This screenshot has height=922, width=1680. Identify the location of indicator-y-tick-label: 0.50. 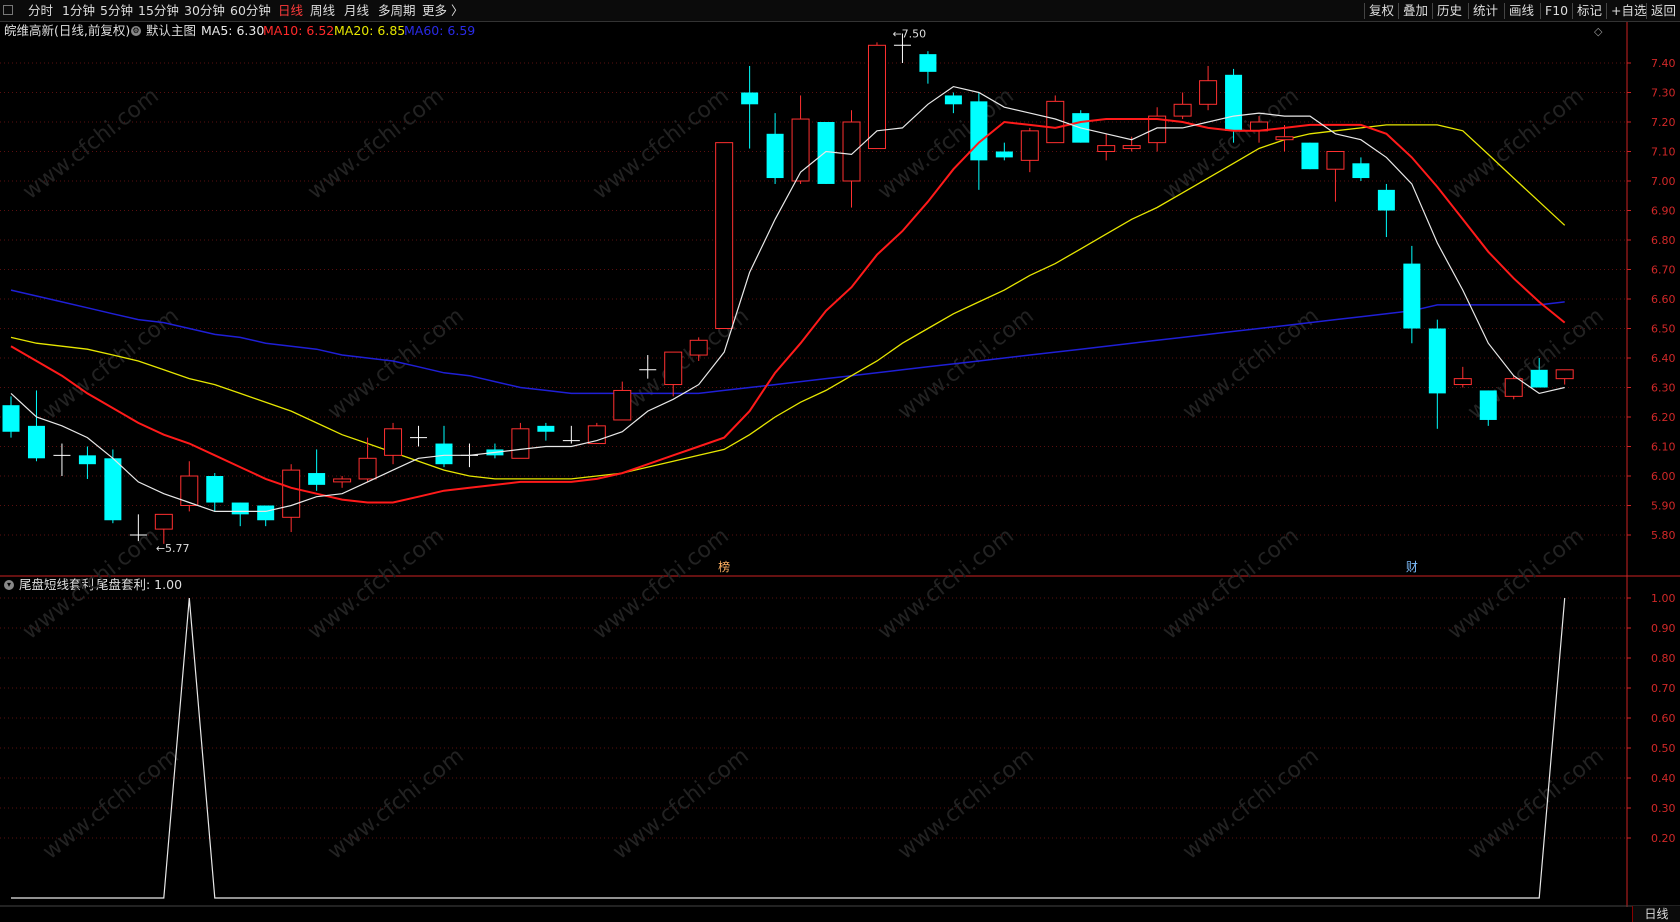
(1663, 748).